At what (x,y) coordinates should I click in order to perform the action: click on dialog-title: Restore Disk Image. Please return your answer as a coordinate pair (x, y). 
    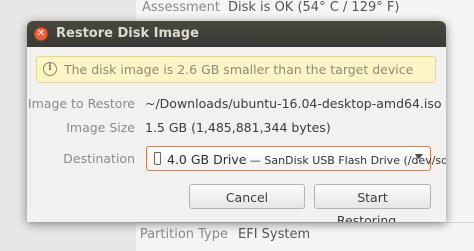
    Looking at the image, I should click on (127, 33).